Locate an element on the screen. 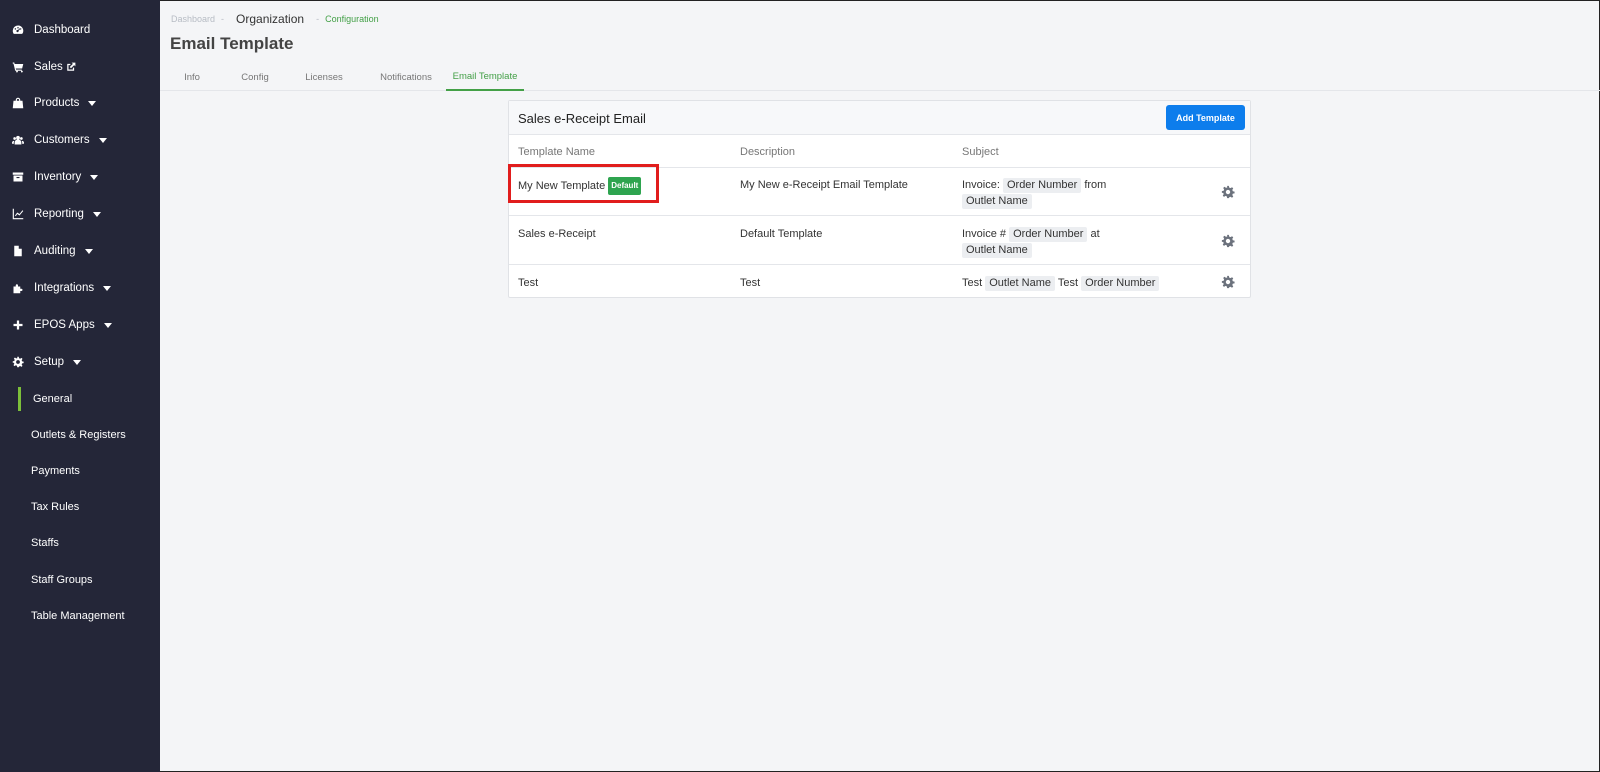 The height and width of the screenshot is (772, 1600). sidebar-subitem-general: General is located at coordinates (89, 399).